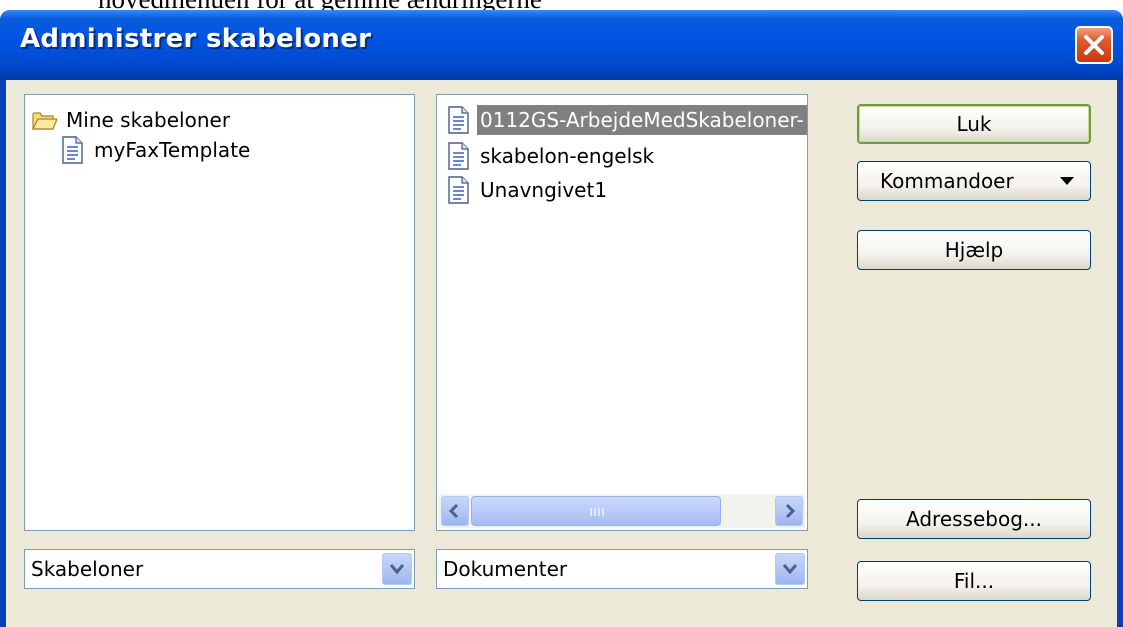 The width and height of the screenshot is (1123, 627). I want to click on combobox-value: Dokumenter, so click(505, 569).